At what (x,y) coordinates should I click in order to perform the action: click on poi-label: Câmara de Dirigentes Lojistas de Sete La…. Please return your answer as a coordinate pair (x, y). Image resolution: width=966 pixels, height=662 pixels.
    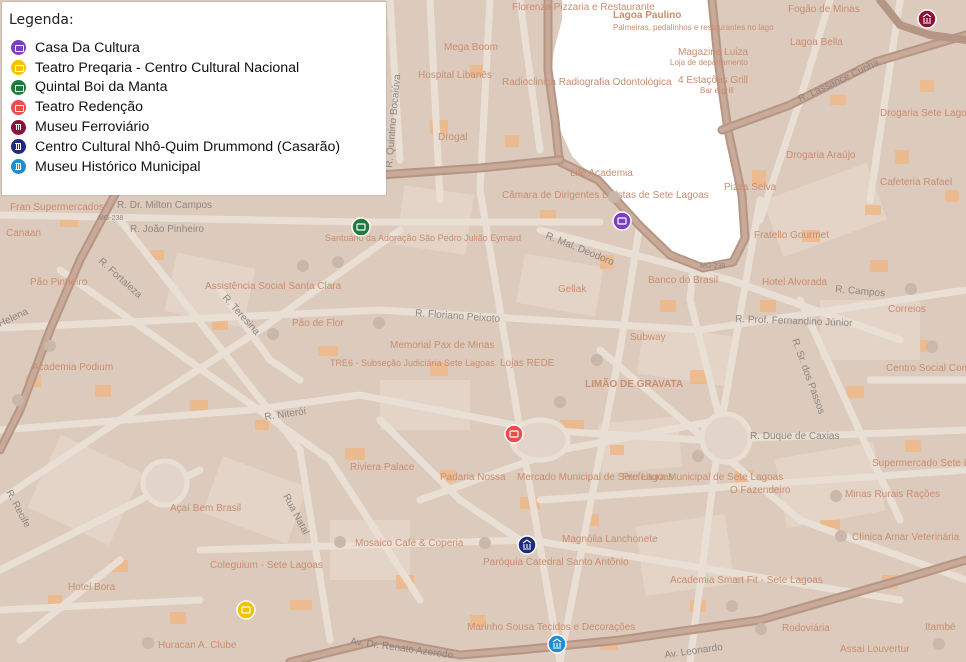
    Looking at the image, I should click on (605, 195).